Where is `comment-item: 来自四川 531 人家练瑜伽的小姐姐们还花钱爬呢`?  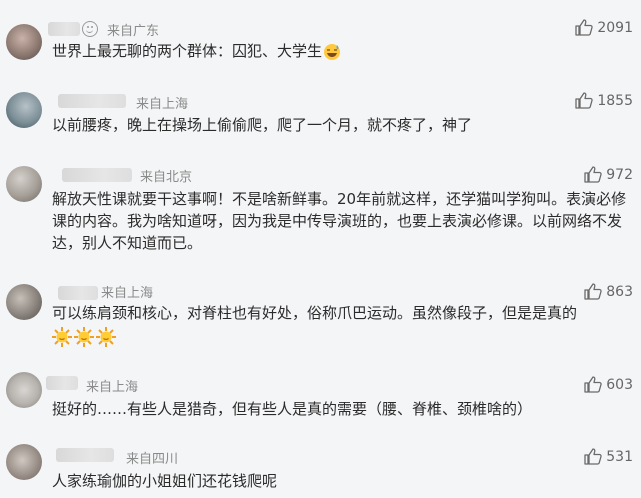
comment-item: 来自四川 531 人家练瑜伽的小姐姐们还花钱爬呢 is located at coordinates (320, 465).